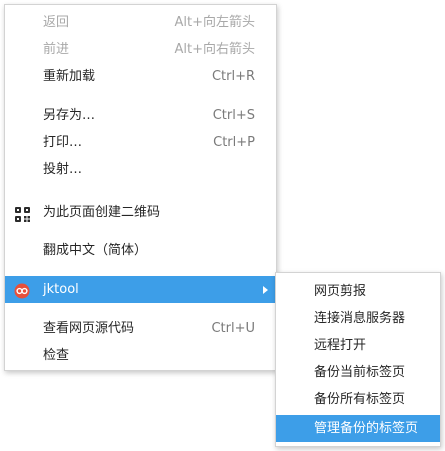  What do you see at coordinates (233, 328) in the screenshot?
I see `menu-item-shortcut: Ctrl+U` at bounding box center [233, 328].